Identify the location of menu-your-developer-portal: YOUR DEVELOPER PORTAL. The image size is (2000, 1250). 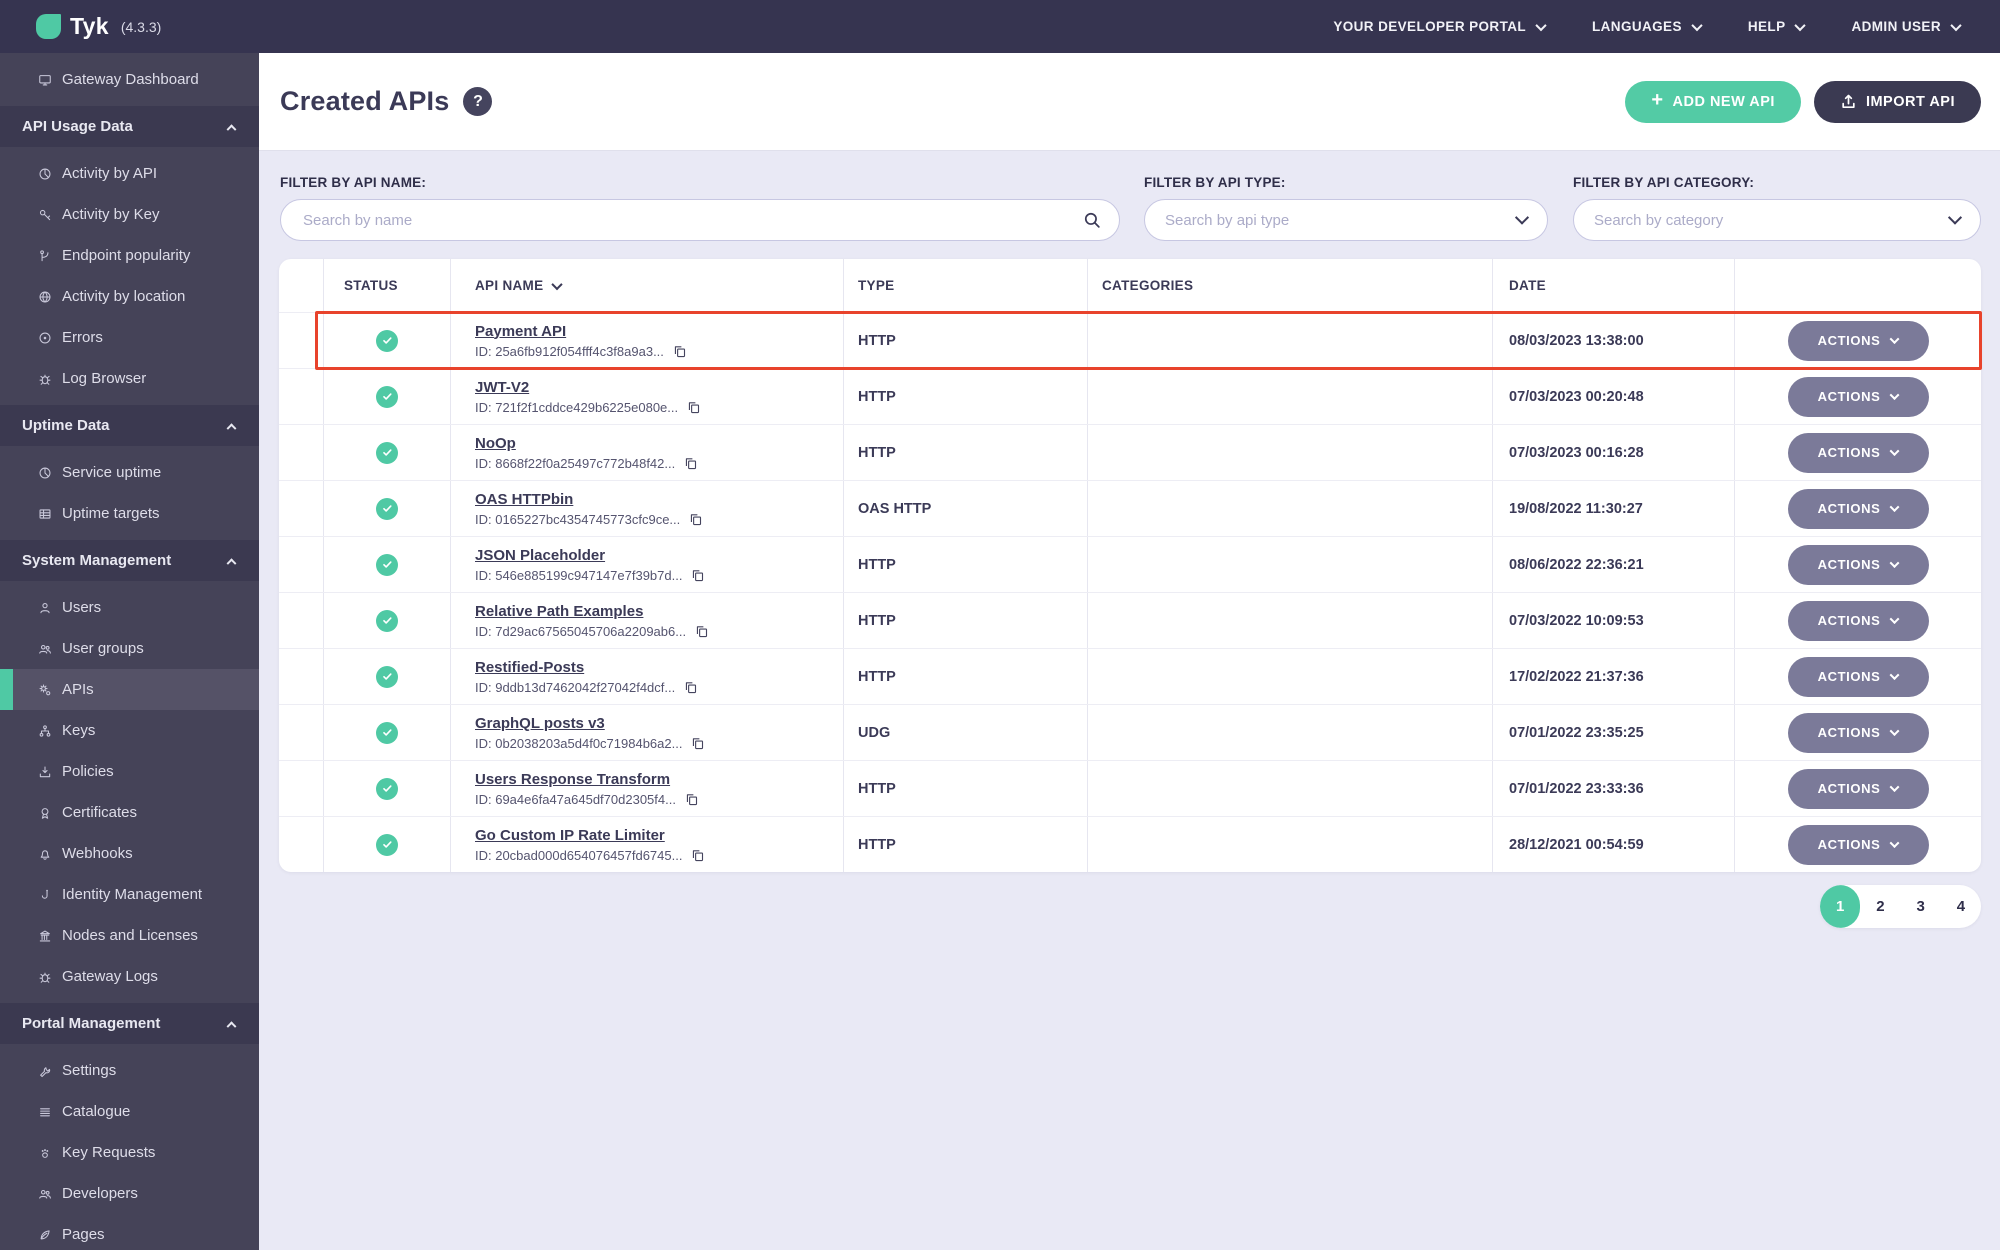
(1440, 26).